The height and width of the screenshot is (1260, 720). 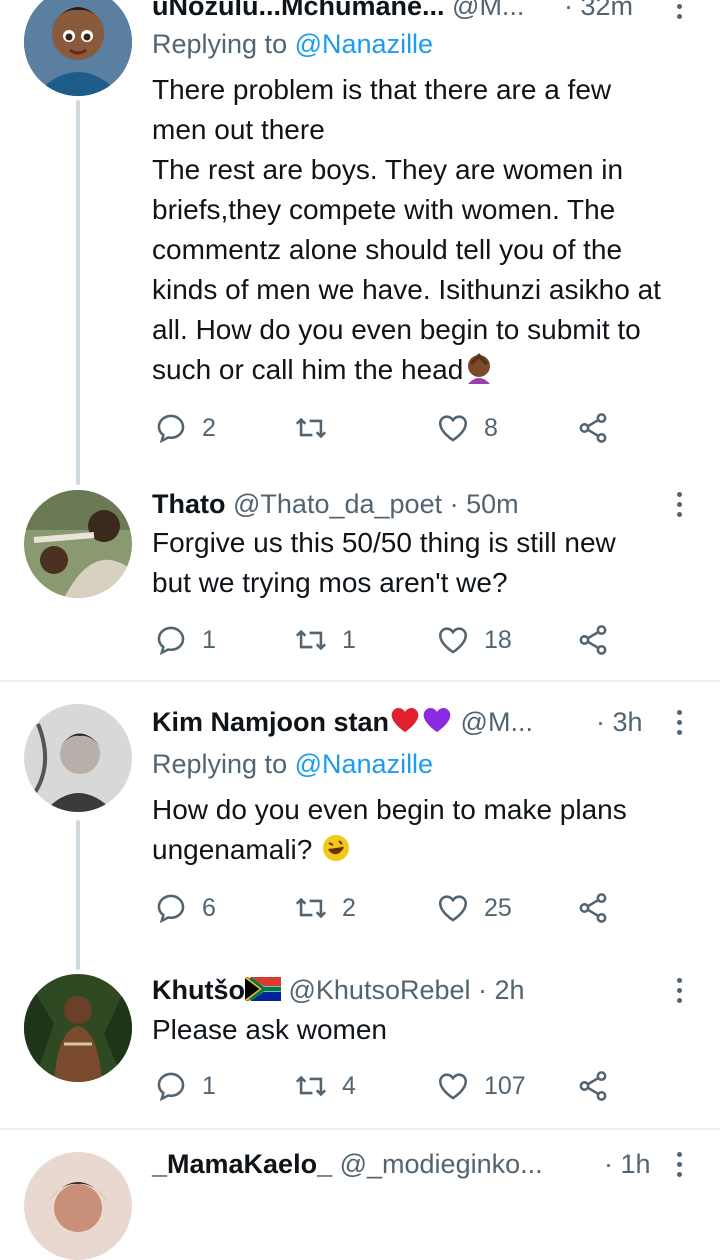 I want to click on like-count: 25, so click(x=498, y=907).